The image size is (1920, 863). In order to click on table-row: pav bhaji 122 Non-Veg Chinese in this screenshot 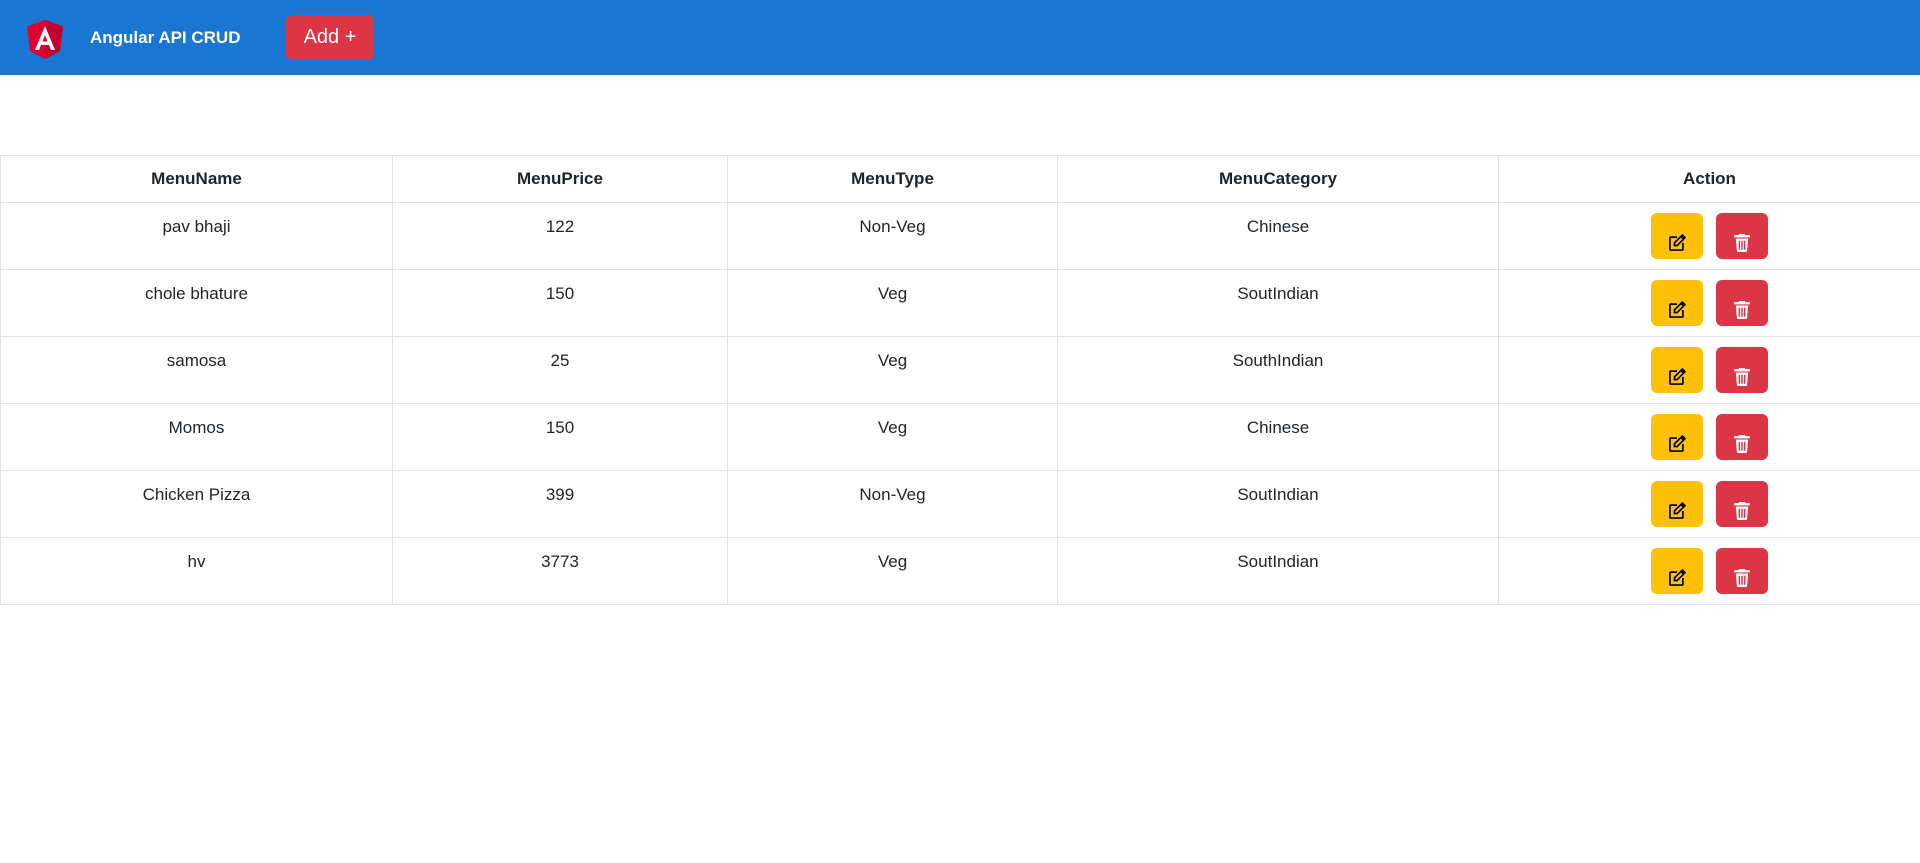, I will do `click(960, 236)`.